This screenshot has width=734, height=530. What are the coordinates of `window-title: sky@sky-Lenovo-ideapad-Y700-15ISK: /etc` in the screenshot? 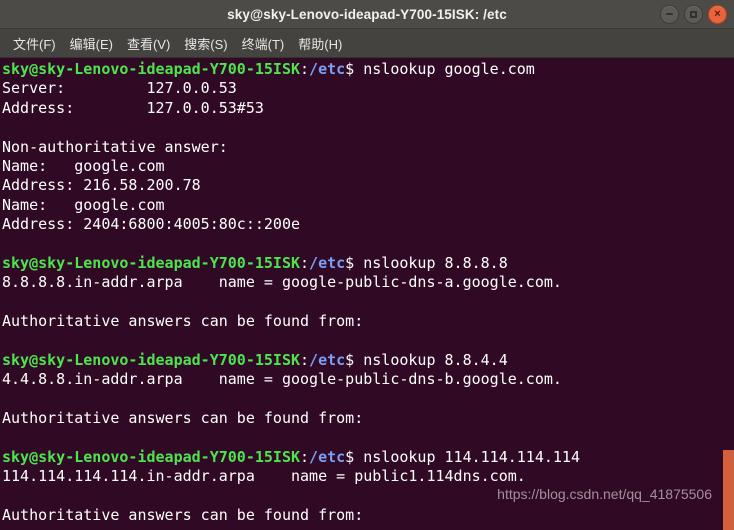 It's located at (367, 14).